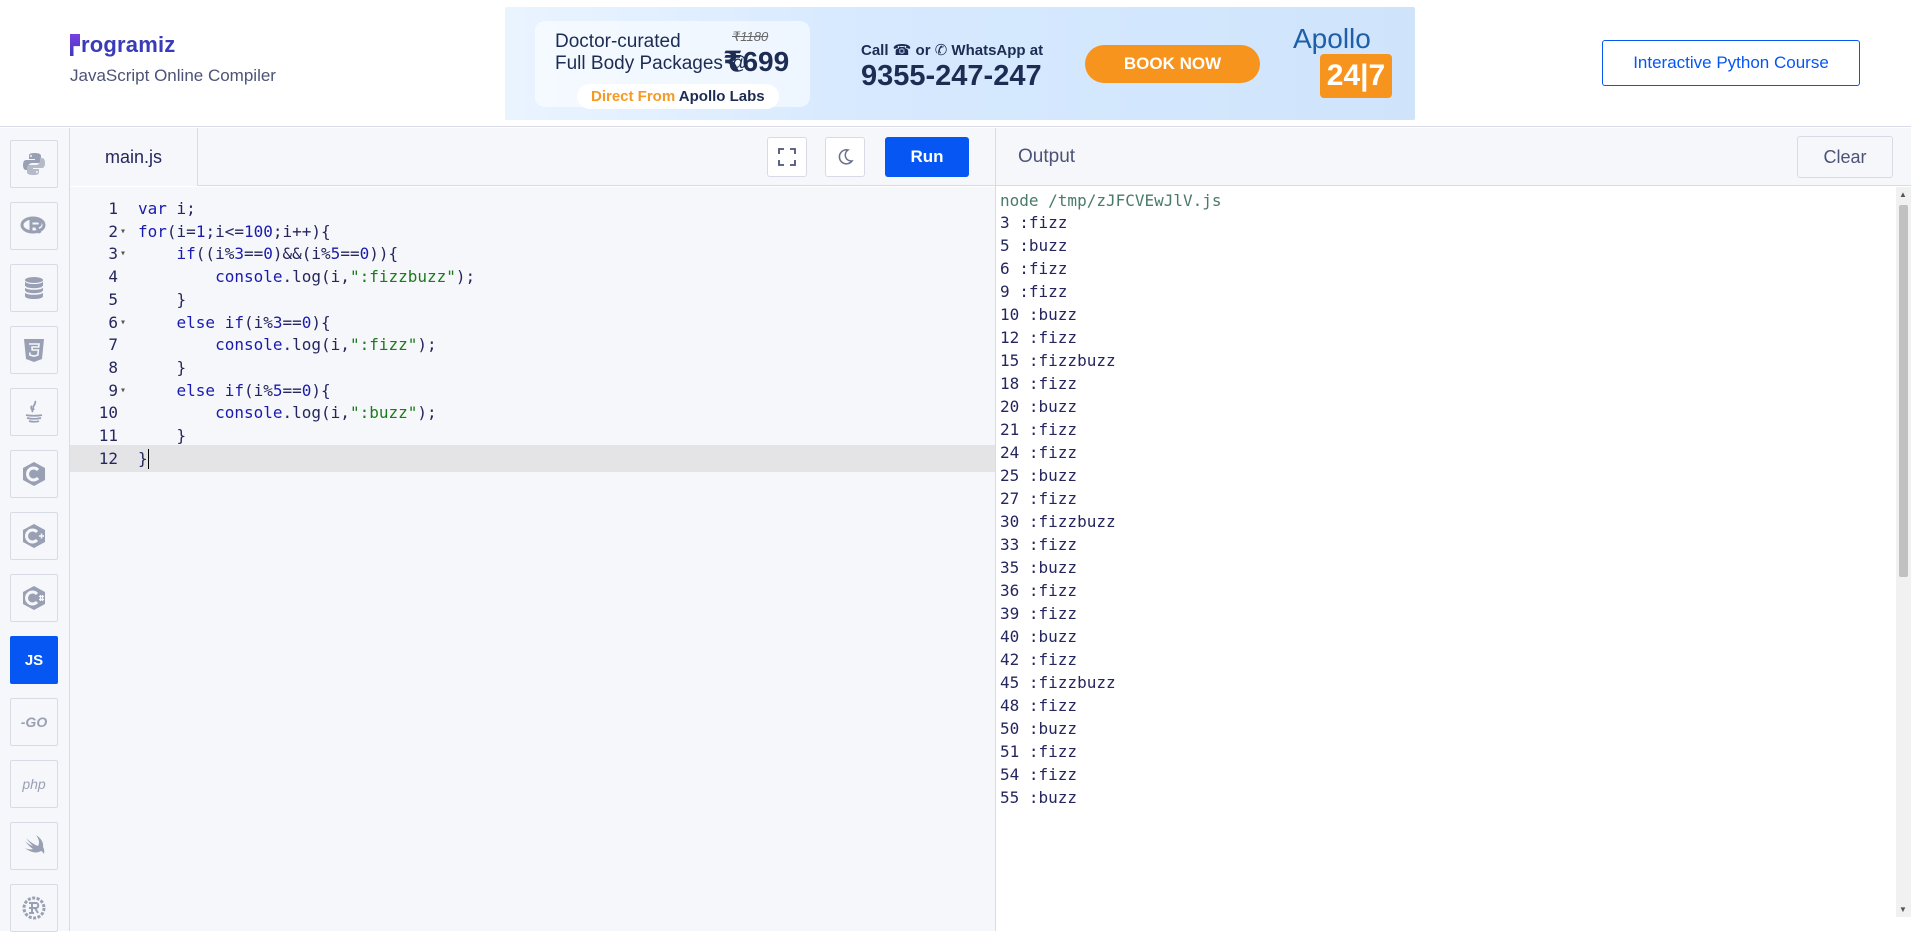  I want to click on go-label: -GO, so click(34, 722).